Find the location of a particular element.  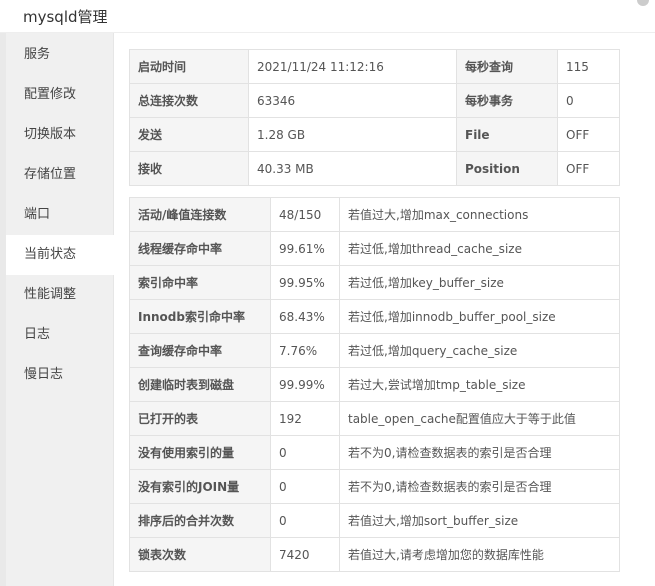

status-label: 总连接次数 is located at coordinates (189, 100).